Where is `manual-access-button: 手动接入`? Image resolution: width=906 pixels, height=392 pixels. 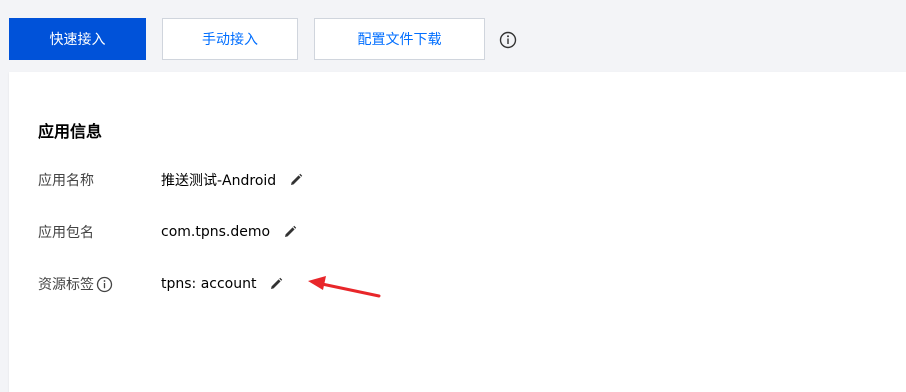 manual-access-button: 手动接入 is located at coordinates (230, 39).